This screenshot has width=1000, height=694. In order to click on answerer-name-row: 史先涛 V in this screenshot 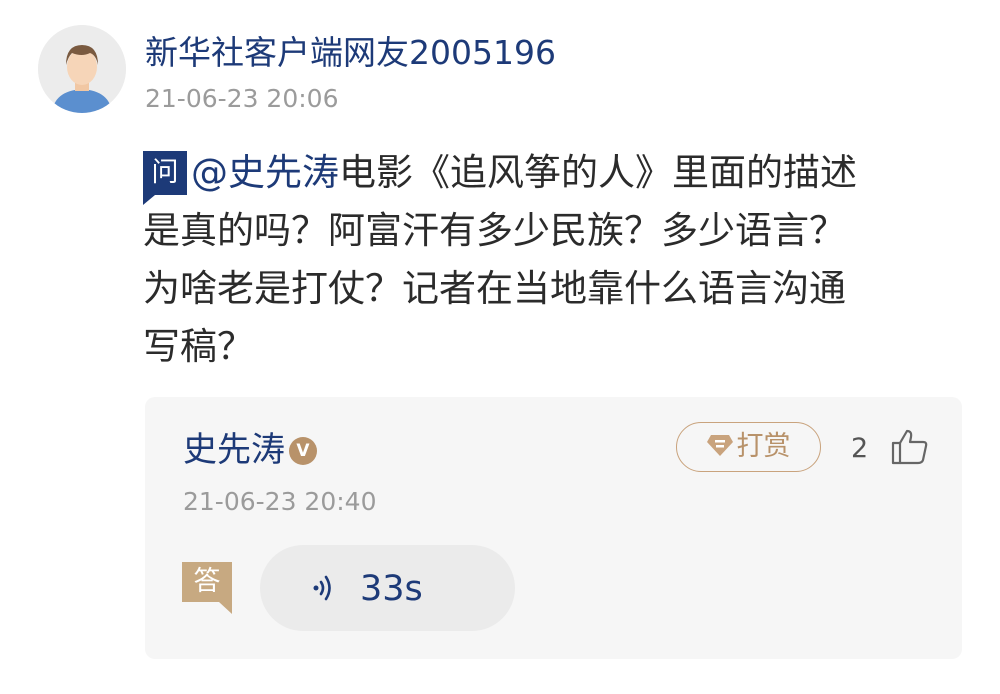, I will do `click(250, 450)`.